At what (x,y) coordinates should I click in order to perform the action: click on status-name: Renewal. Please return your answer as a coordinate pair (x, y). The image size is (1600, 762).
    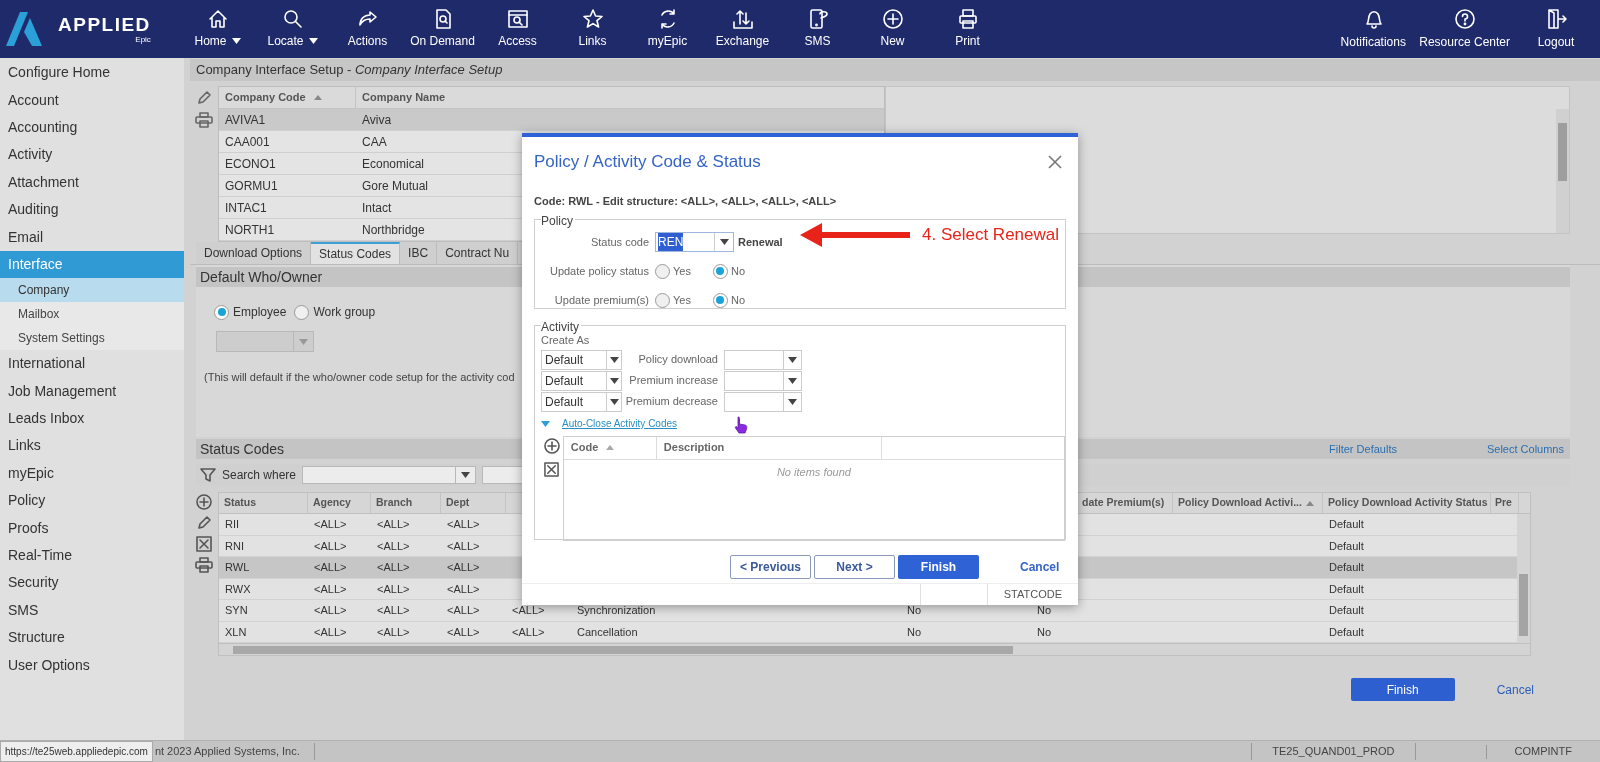
    Looking at the image, I should click on (760, 242).